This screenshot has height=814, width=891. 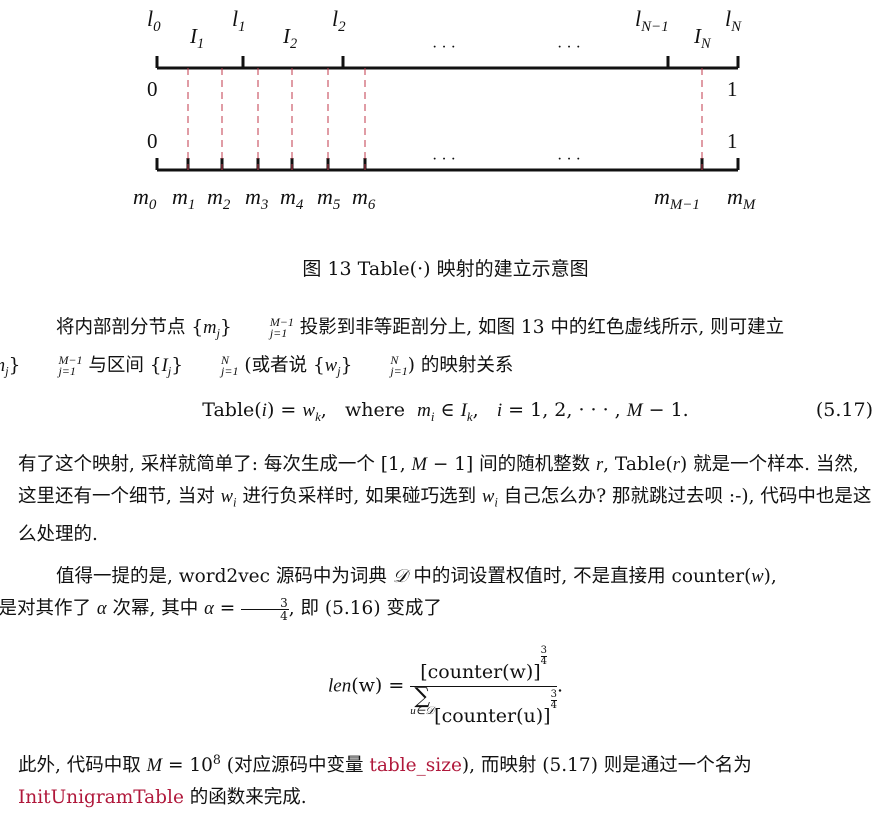 I want to click on text: [counter(u)], so click(x=492, y=716).